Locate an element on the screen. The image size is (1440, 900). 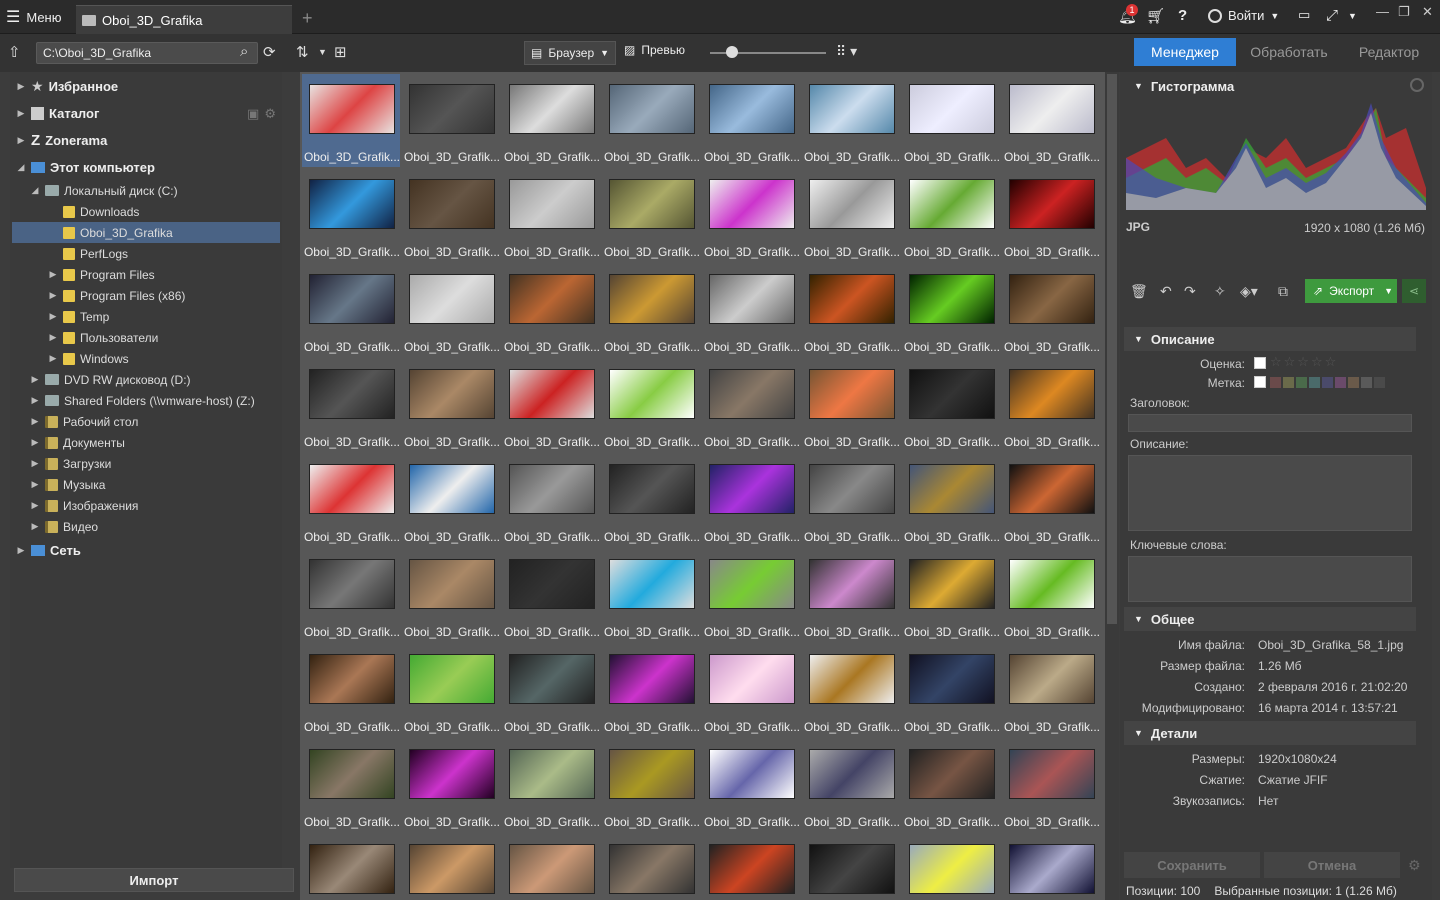
new-folder-icon: ⊞ is located at coordinates (340, 52).